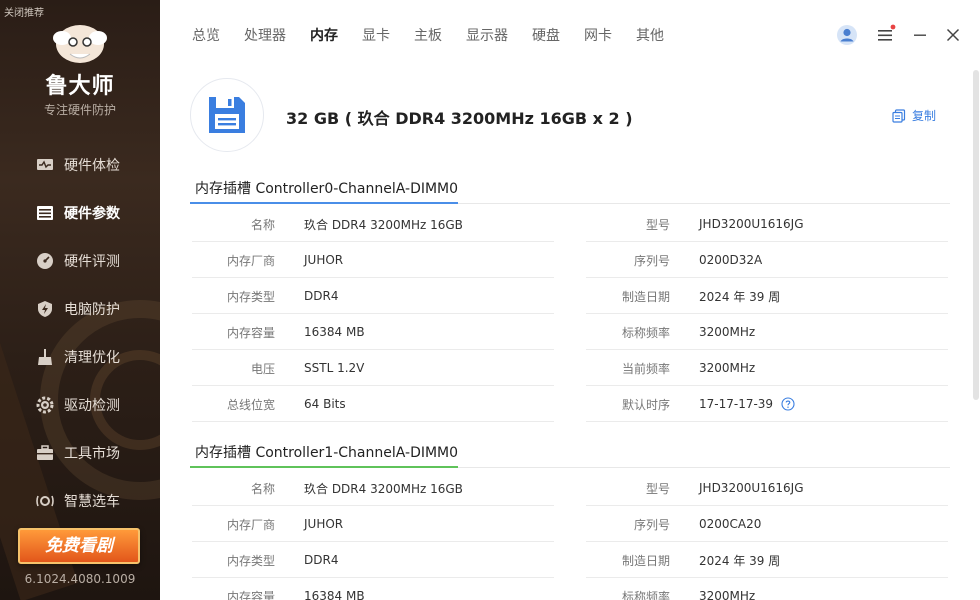  What do you see at coordinates (250, 404) in the screenshot?
I see `field-label: 总线位宽` at bounding box center [250, 404].